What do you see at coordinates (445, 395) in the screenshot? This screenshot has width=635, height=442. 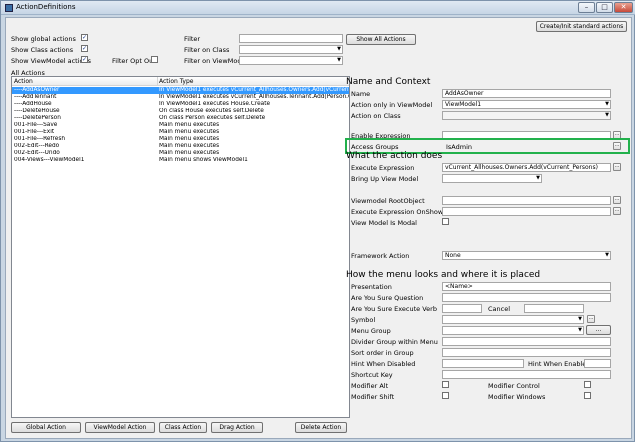 I see `modifier-shift-checkbox` at bounding box center [445, 395].